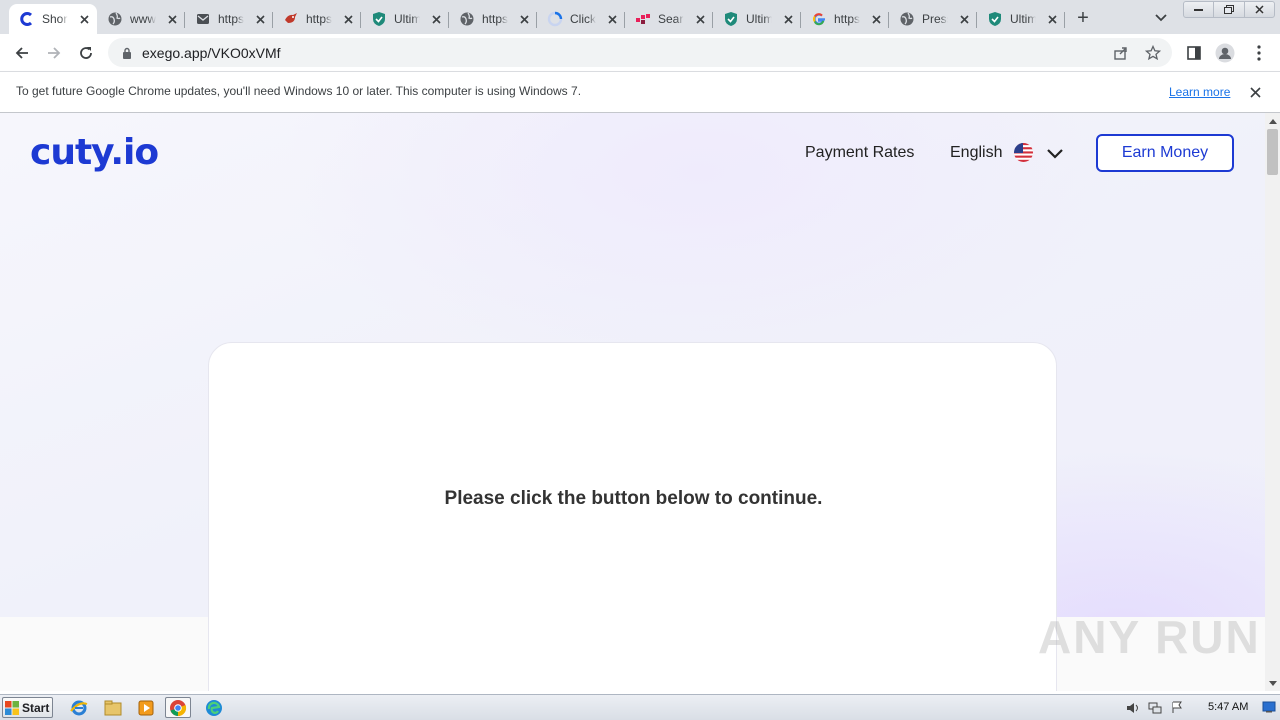 The width and height of the screenshot is (1280, 720). I want to click on menu-kebab-icon, so click(1259, 53).